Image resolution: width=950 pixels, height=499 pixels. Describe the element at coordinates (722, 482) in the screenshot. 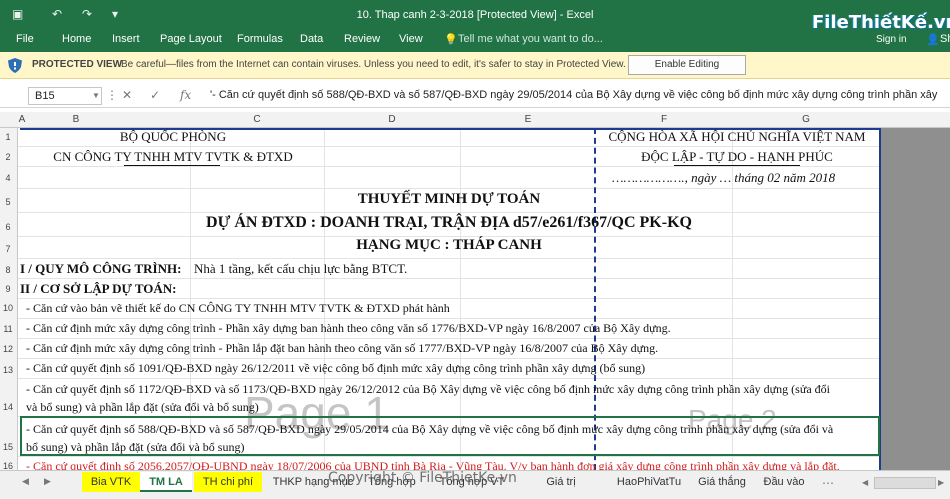

I see `sheet-tab-gia-thang: Giá thắng` at that location.